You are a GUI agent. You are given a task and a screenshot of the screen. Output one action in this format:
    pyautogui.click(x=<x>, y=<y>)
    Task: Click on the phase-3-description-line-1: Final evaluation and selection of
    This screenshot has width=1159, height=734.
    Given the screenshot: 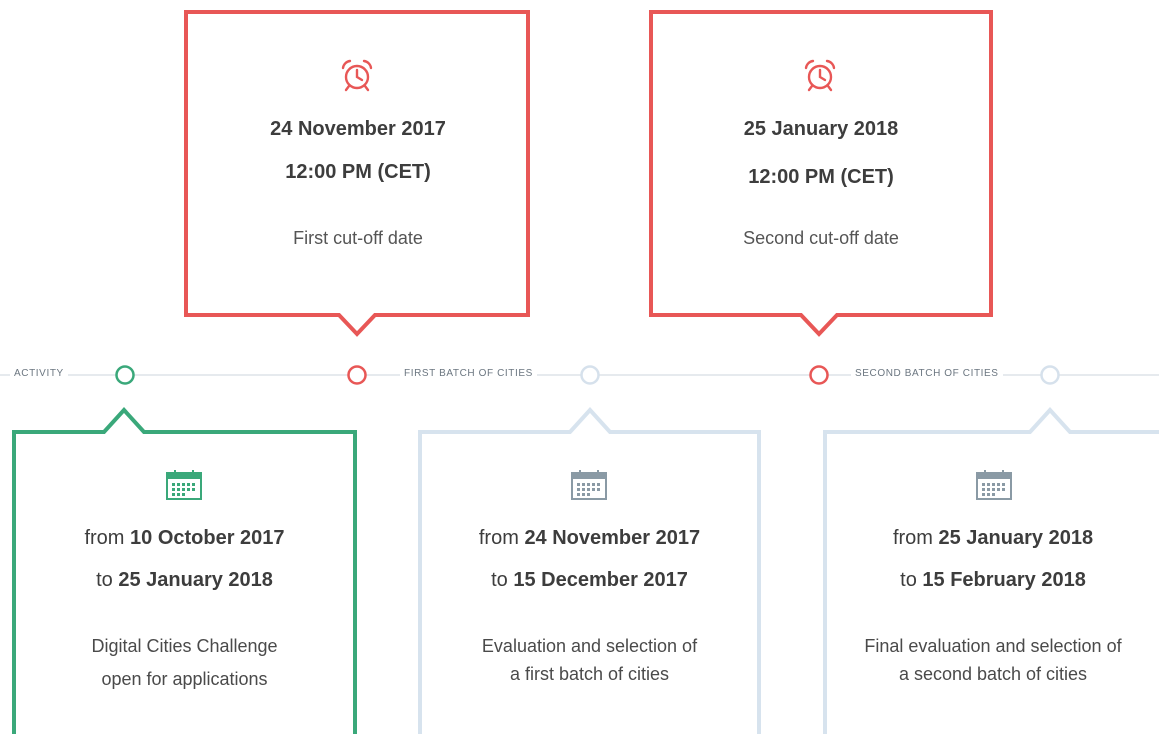 What is the action you would take?
    pyautogui.click(x=993, y=646)
    